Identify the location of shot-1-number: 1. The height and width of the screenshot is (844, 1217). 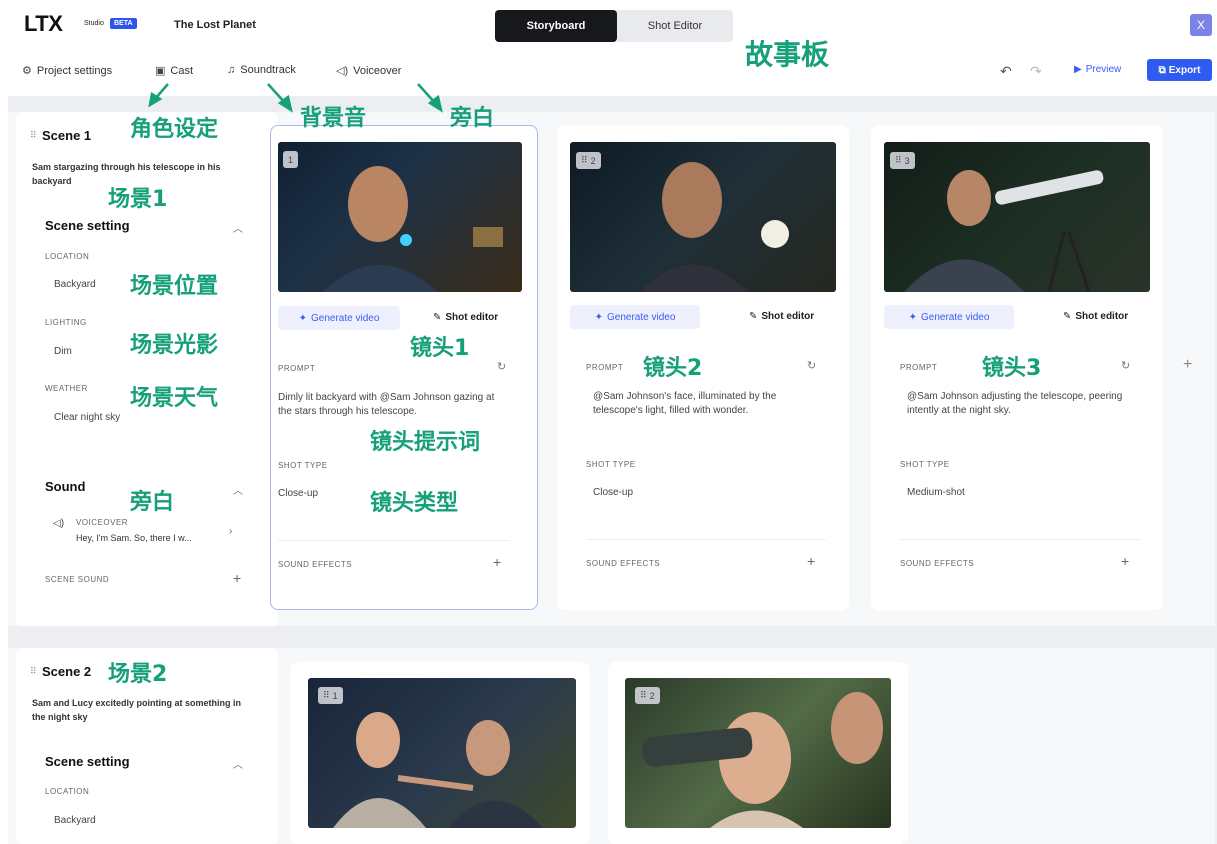
(291, 159).